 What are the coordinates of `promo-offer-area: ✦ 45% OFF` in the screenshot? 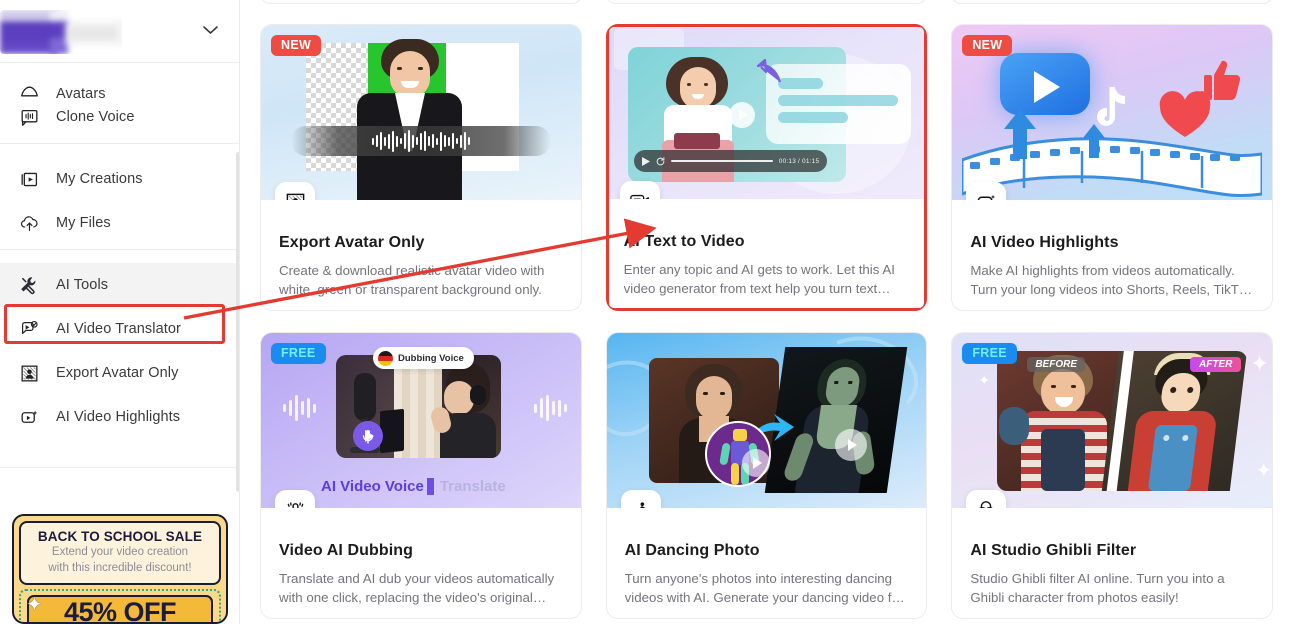 It's located at (120, 605).